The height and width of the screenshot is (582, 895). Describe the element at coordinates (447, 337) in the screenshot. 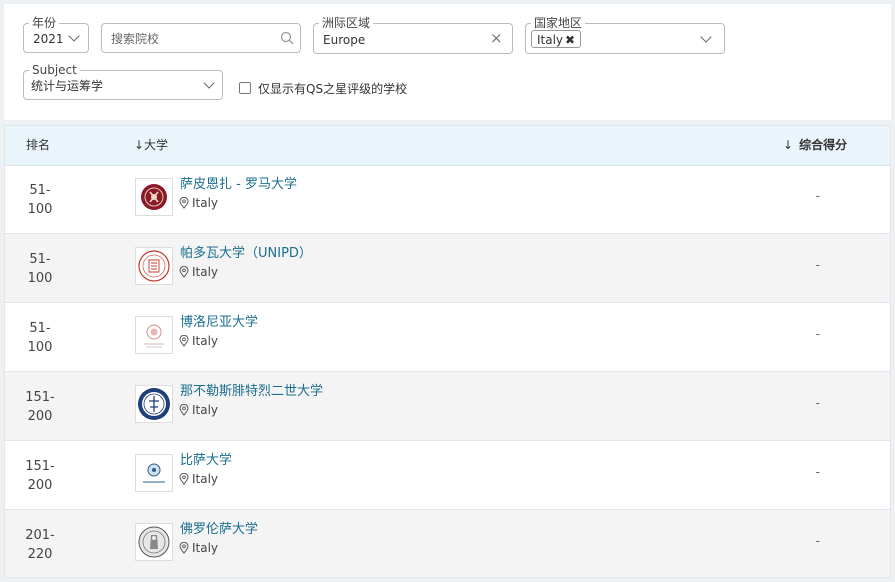

I see `table-row: 51- 100 博洛尼亚大学 Italy -` at that location.